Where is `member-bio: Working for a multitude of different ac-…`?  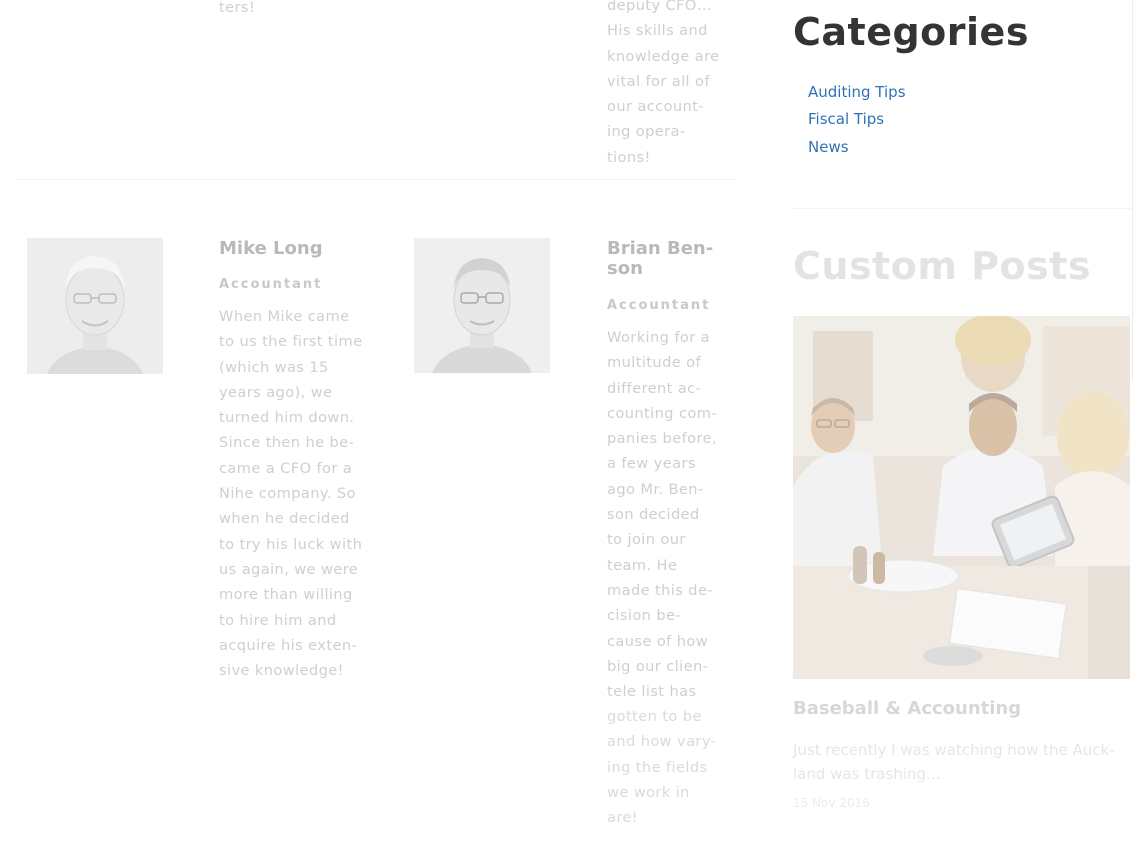 member-bio: Working for a multitude of different ac-… is located at coordinates (662, 515).